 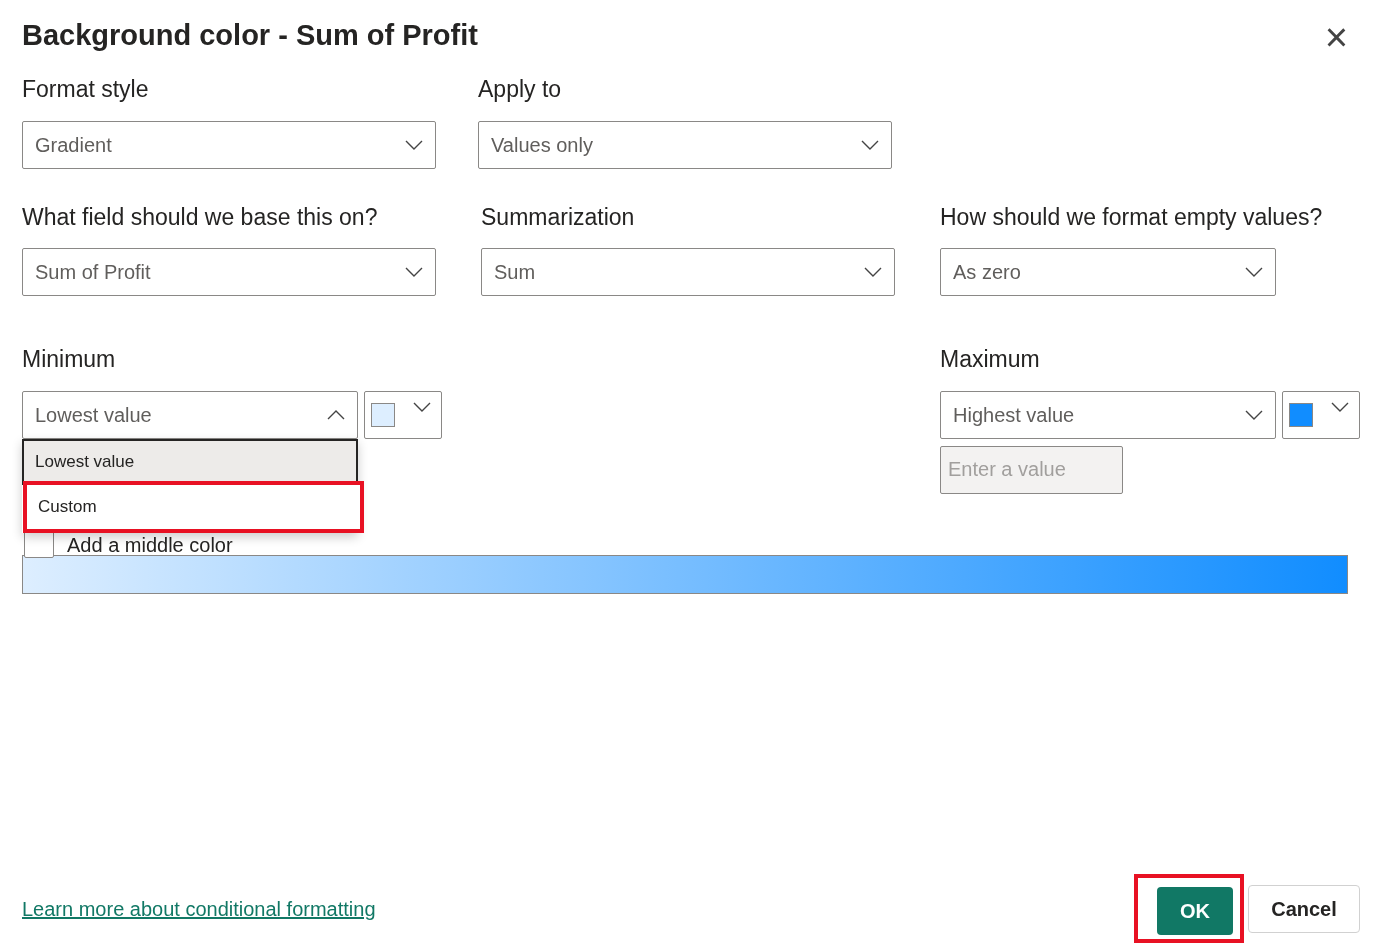 What do you see at coordinates (193, 506) in the screenshot?
I see `dropdown-option: Custom` at bounding box center [193, 506].